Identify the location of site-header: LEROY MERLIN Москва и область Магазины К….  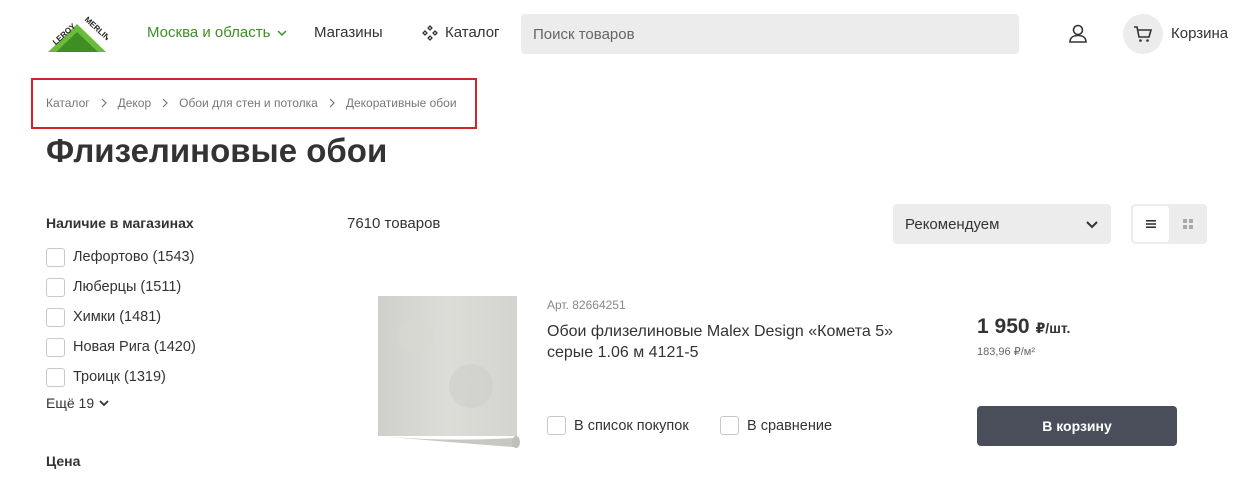
(629, 34).